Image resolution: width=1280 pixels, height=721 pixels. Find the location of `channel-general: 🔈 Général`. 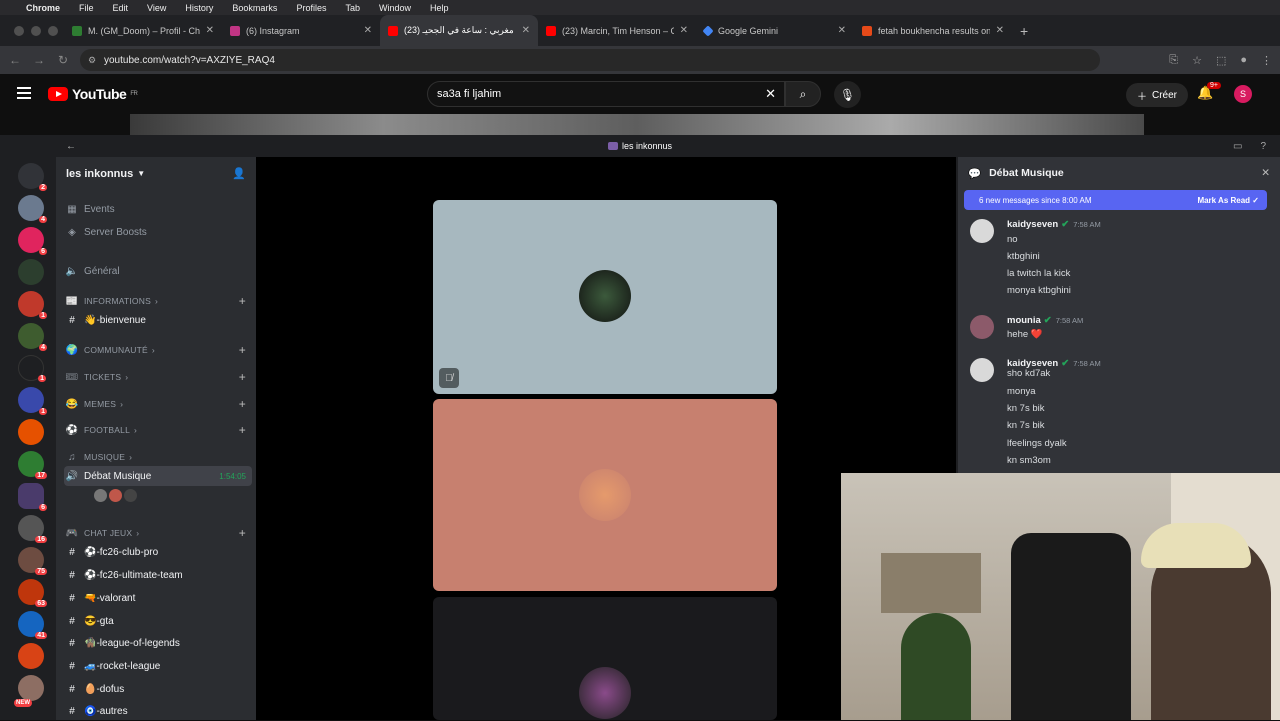

channel-general: 🔈 Général is located at coordinates (158, 271).